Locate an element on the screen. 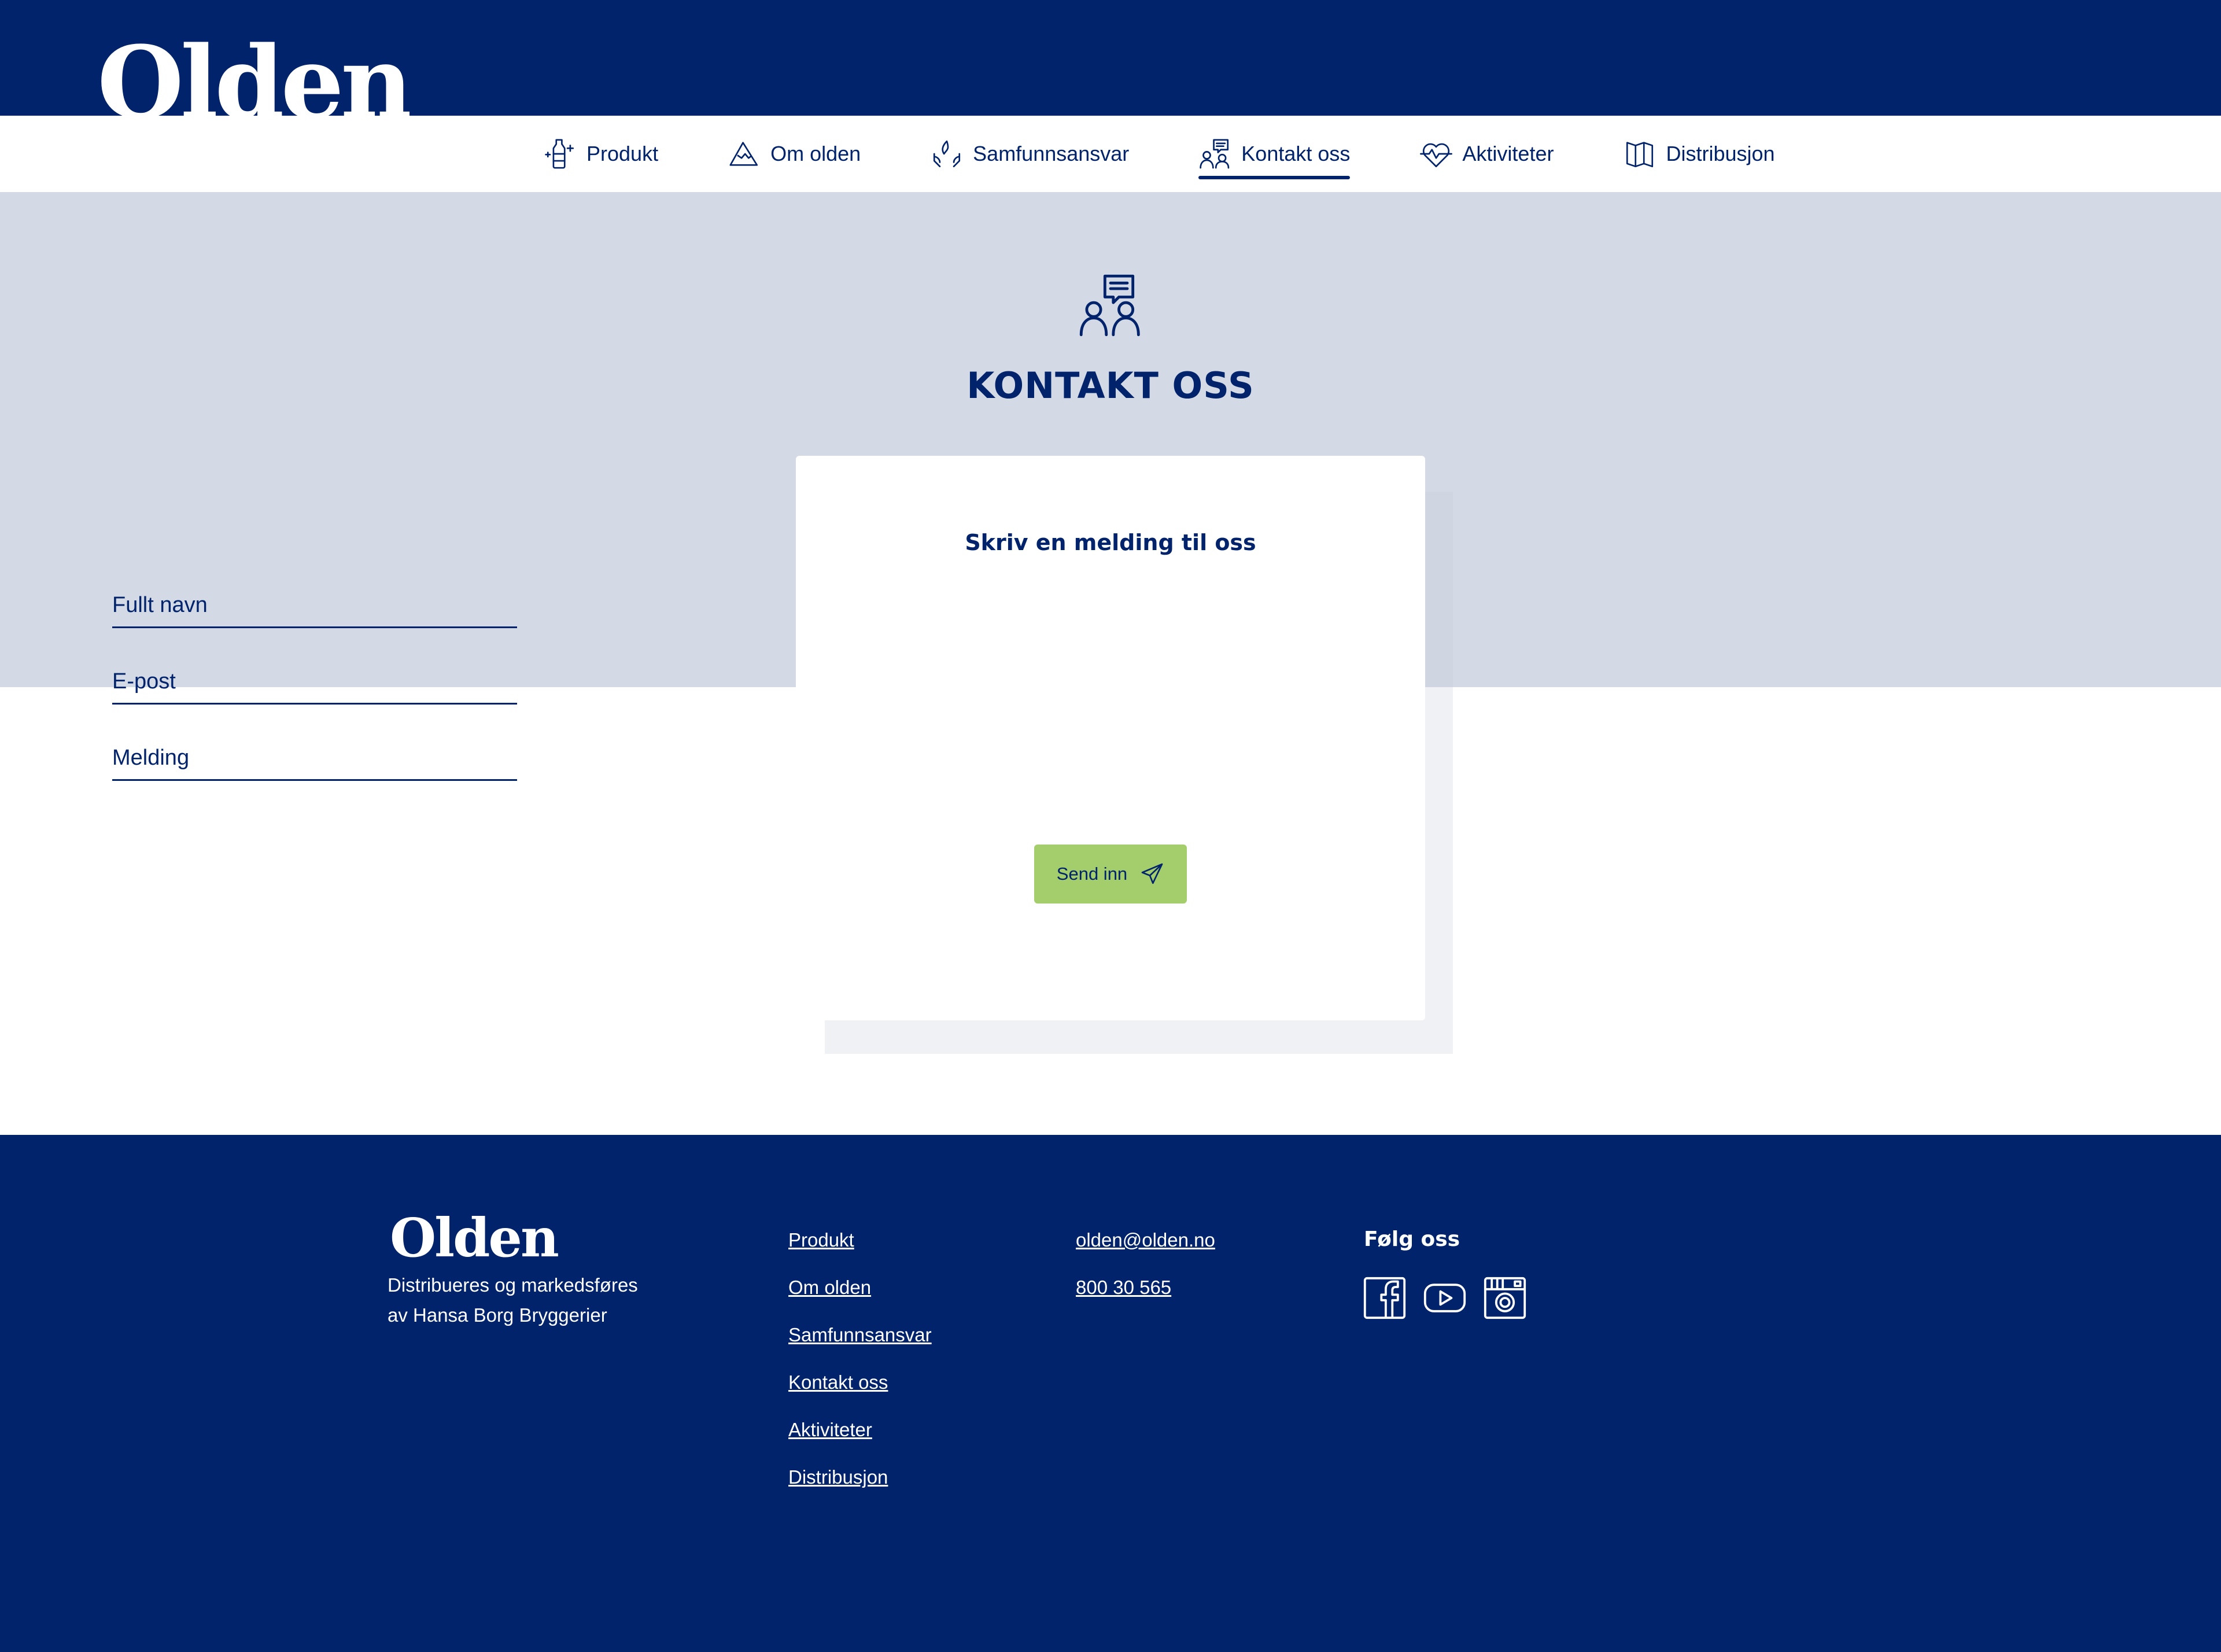  page-title: KONTAKT OSS is located at coordinates (1110, 385).